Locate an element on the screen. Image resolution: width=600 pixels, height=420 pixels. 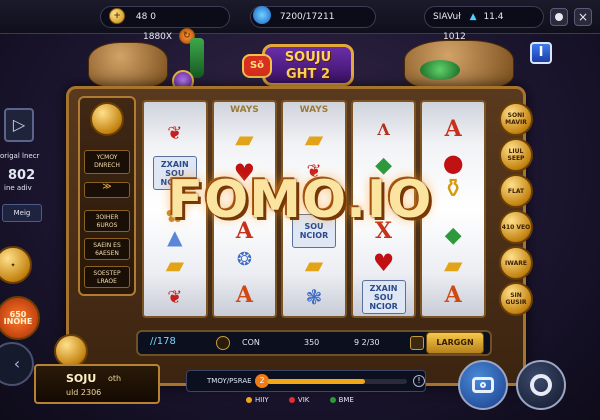
lines-indicator: //178 is located at coordinates (163, 341).